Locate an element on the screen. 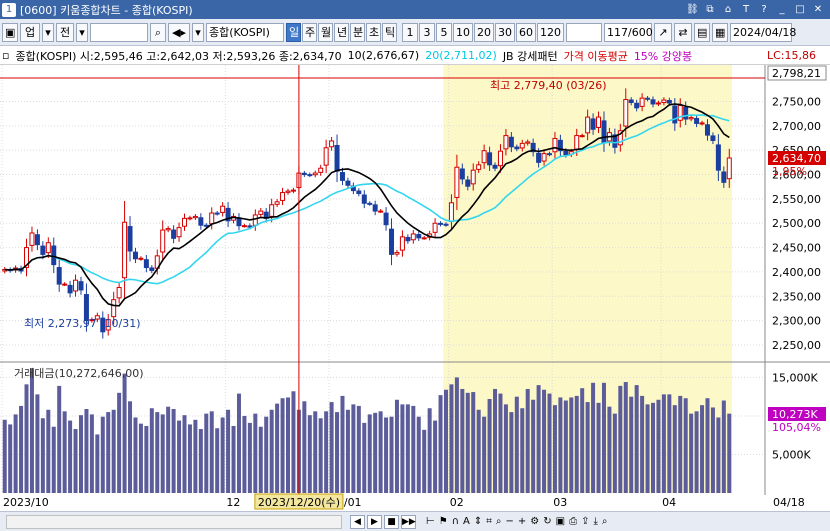  pin-icon: ⌂ is located at coordinates (728, 10).